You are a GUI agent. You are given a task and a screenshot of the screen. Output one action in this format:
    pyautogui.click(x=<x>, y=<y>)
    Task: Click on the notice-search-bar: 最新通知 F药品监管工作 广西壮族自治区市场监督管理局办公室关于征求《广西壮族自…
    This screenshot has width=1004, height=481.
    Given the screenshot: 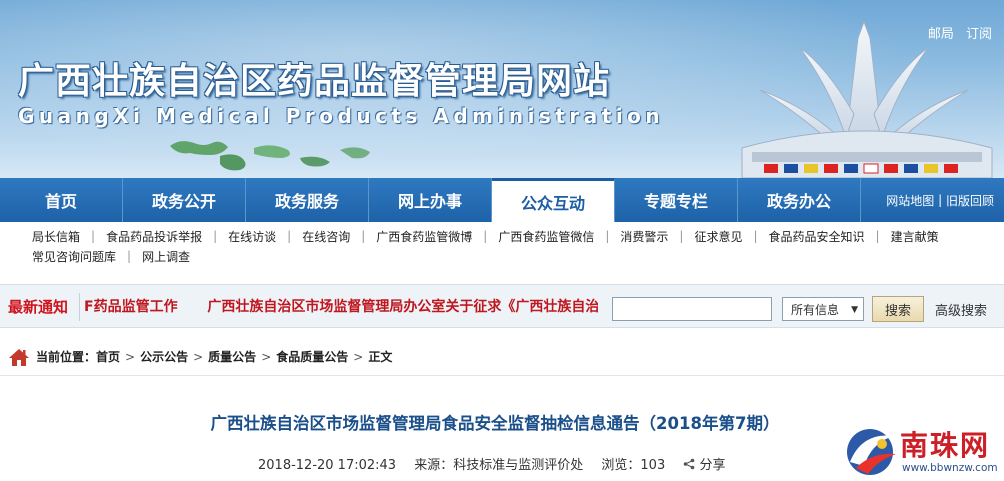 What is the action you would take?
    pyautogui.click(x=502, y=306)
    